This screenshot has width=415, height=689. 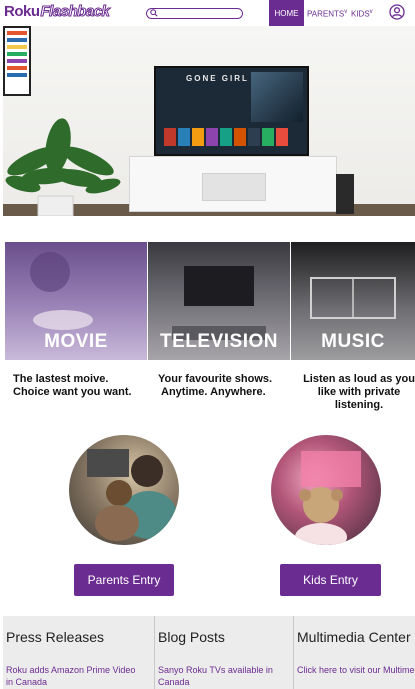 What do you see at coordinates (55, 637) in the screenshot?
I see `footer-press-title: Press Releases` at bounding box center [55, 637].